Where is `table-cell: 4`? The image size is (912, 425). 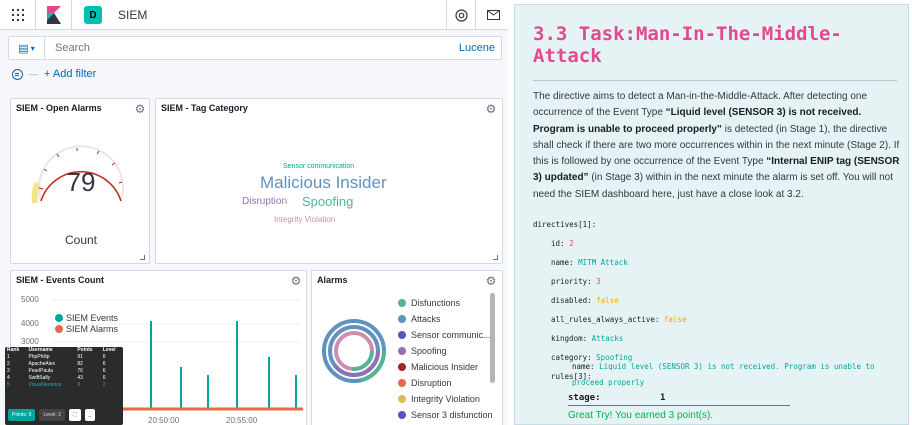
table-cell: 4 is located at coordinates (8, 378).